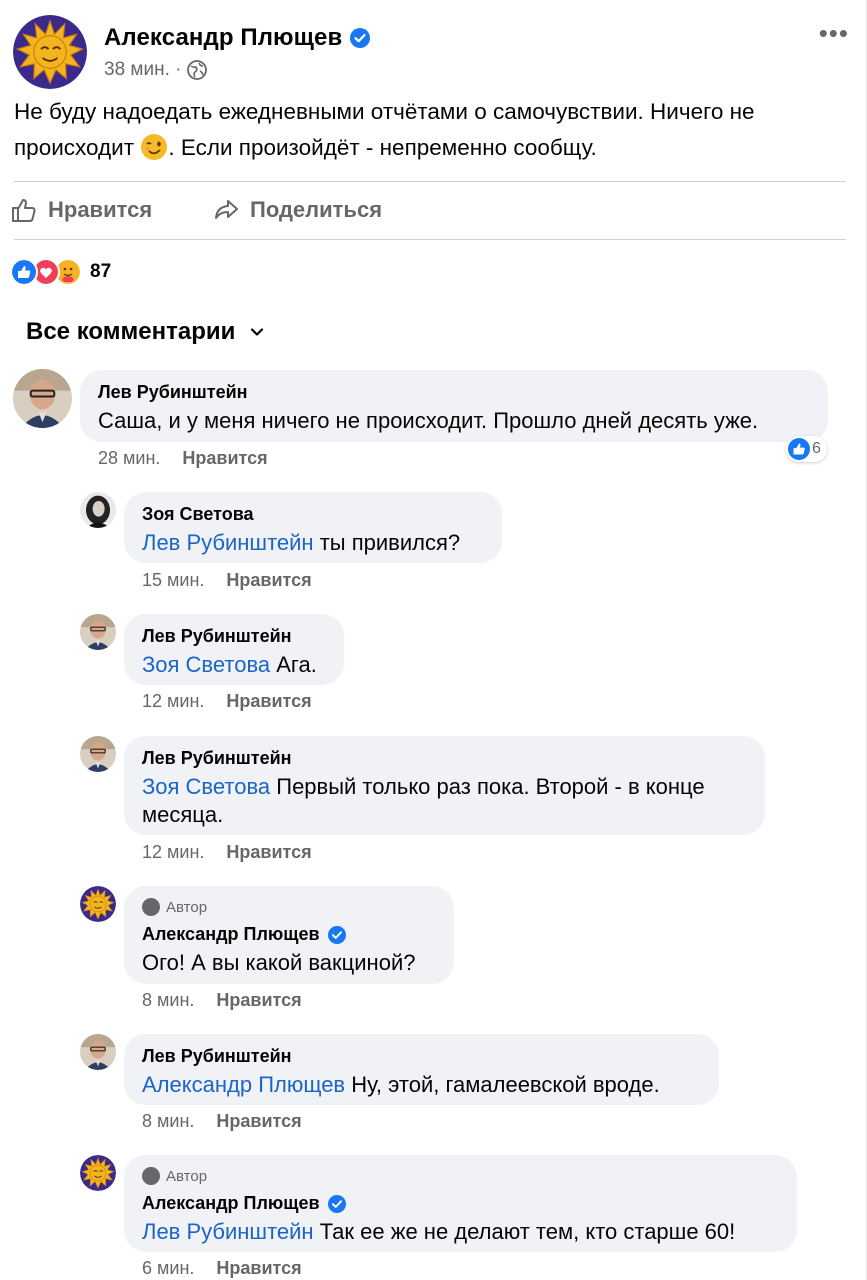 The height and width of the screenshot is (1280, 867). I want to click on comment-body: Так ее же не делают тем, кто старше 60!, so click(527, 1231).